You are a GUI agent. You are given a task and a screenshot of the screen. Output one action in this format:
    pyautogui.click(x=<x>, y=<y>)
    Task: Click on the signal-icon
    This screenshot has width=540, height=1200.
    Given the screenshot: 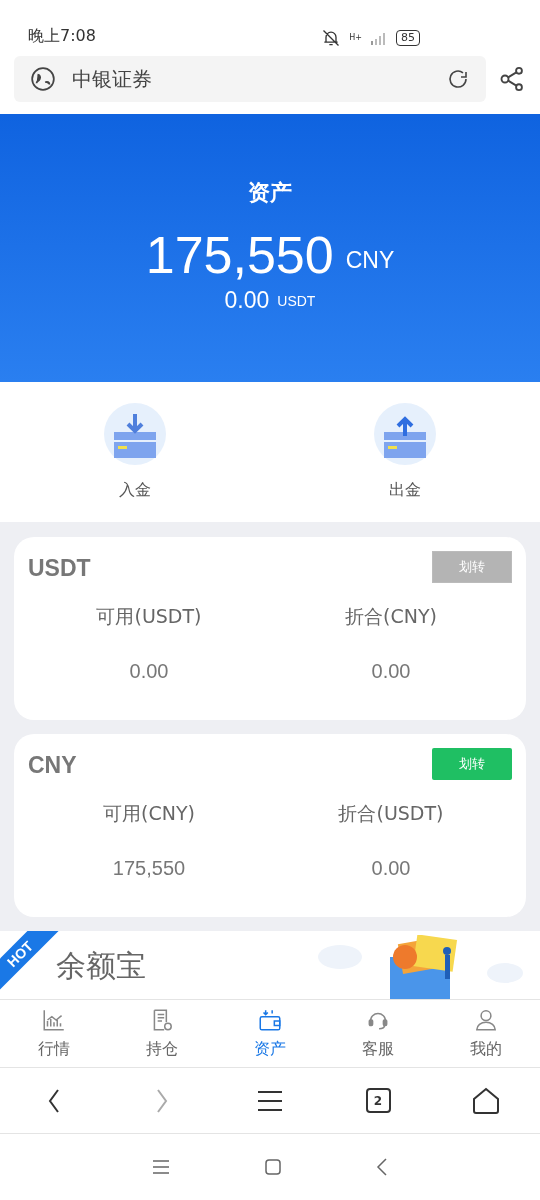 What is the action you would take?
    pyautogui.click(x=379, y=38)
    